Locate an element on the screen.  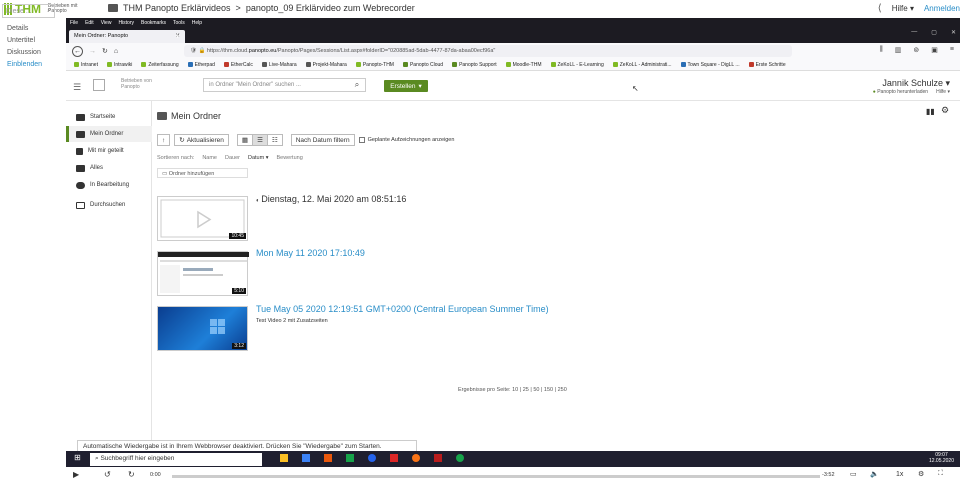
side-link-show: Einblenden is located at coordinates (24, 64).